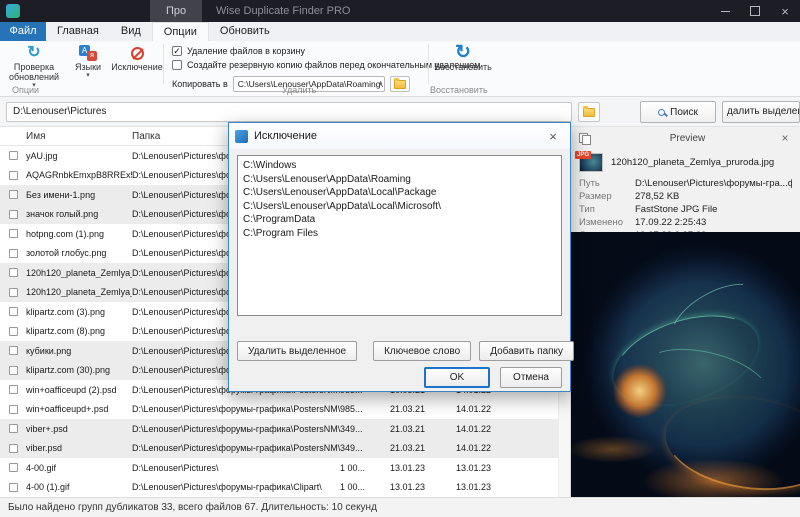 The height and width of the screenshot is (517, 800). Describe the element at coordinates (23, 31) in the screenshot. I see `file-menu-button: Файл` at that location.